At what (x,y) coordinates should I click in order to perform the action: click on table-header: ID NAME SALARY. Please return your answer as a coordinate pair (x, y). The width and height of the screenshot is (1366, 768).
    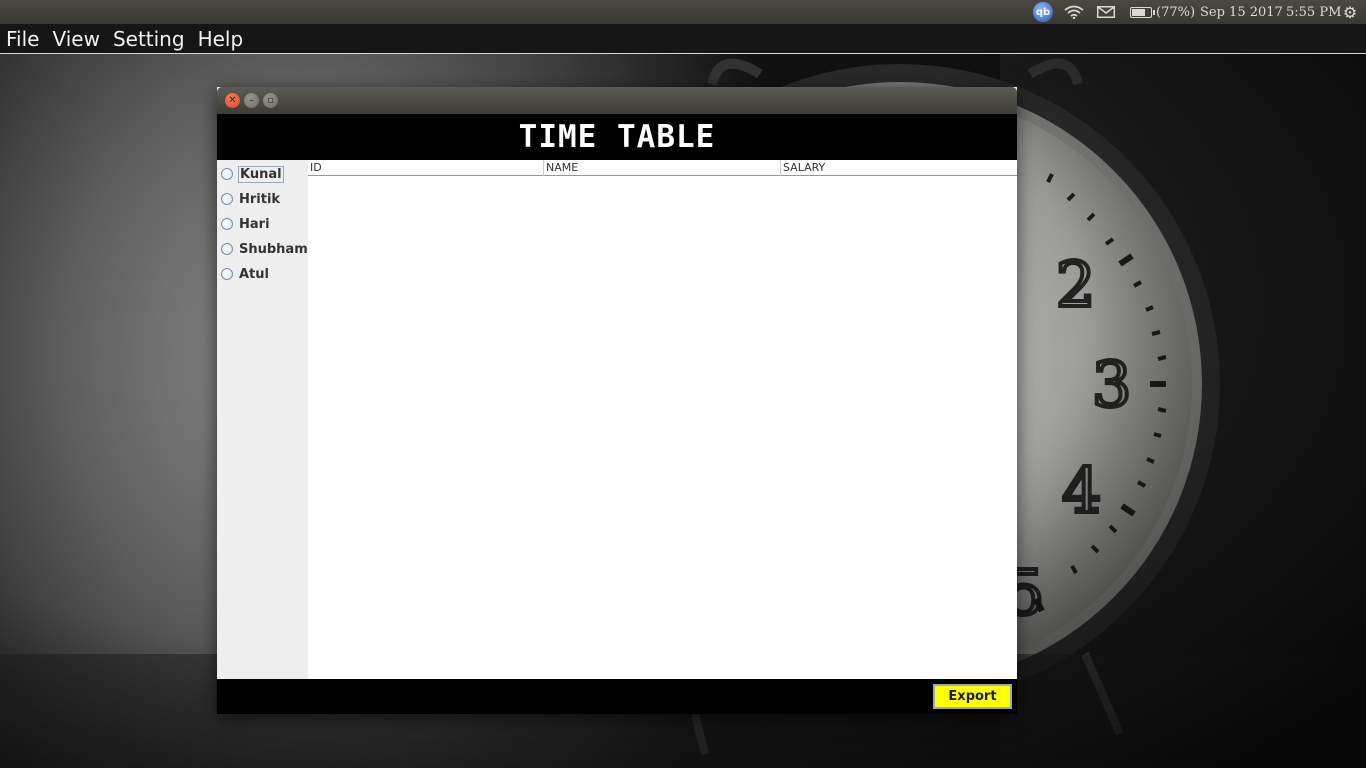
    Looking at the image, I should click on (662, 168).